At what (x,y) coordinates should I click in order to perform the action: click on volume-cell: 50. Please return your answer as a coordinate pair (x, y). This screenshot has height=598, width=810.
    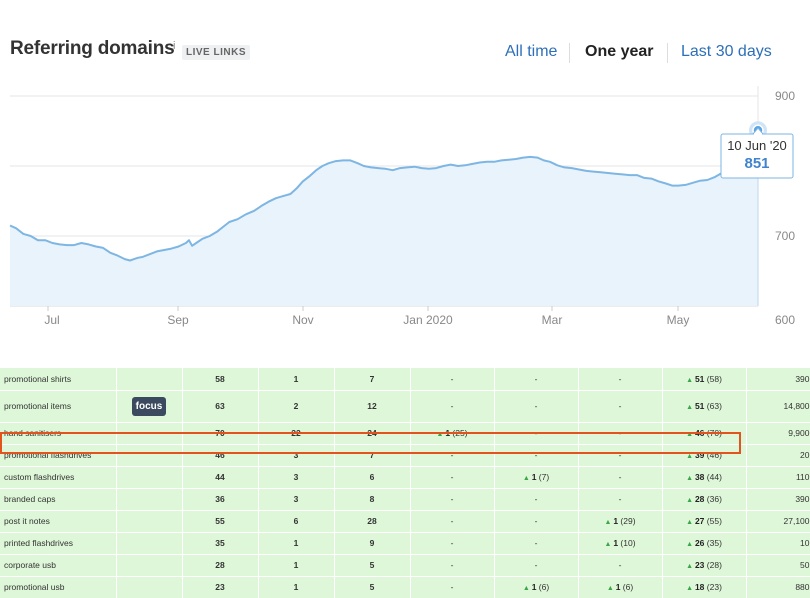
    Looking at the image, I should click on (778, 565).